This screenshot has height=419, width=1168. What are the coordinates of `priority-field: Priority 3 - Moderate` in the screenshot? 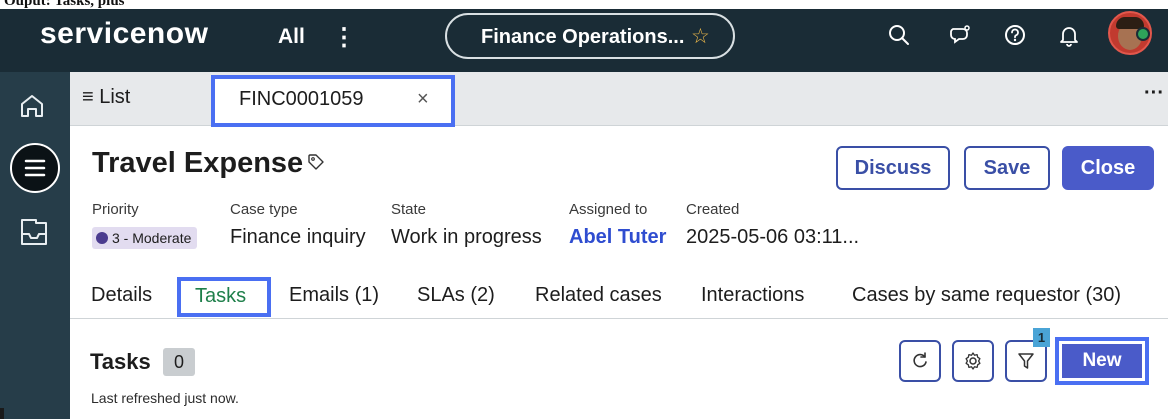 It's located at (145, 225).